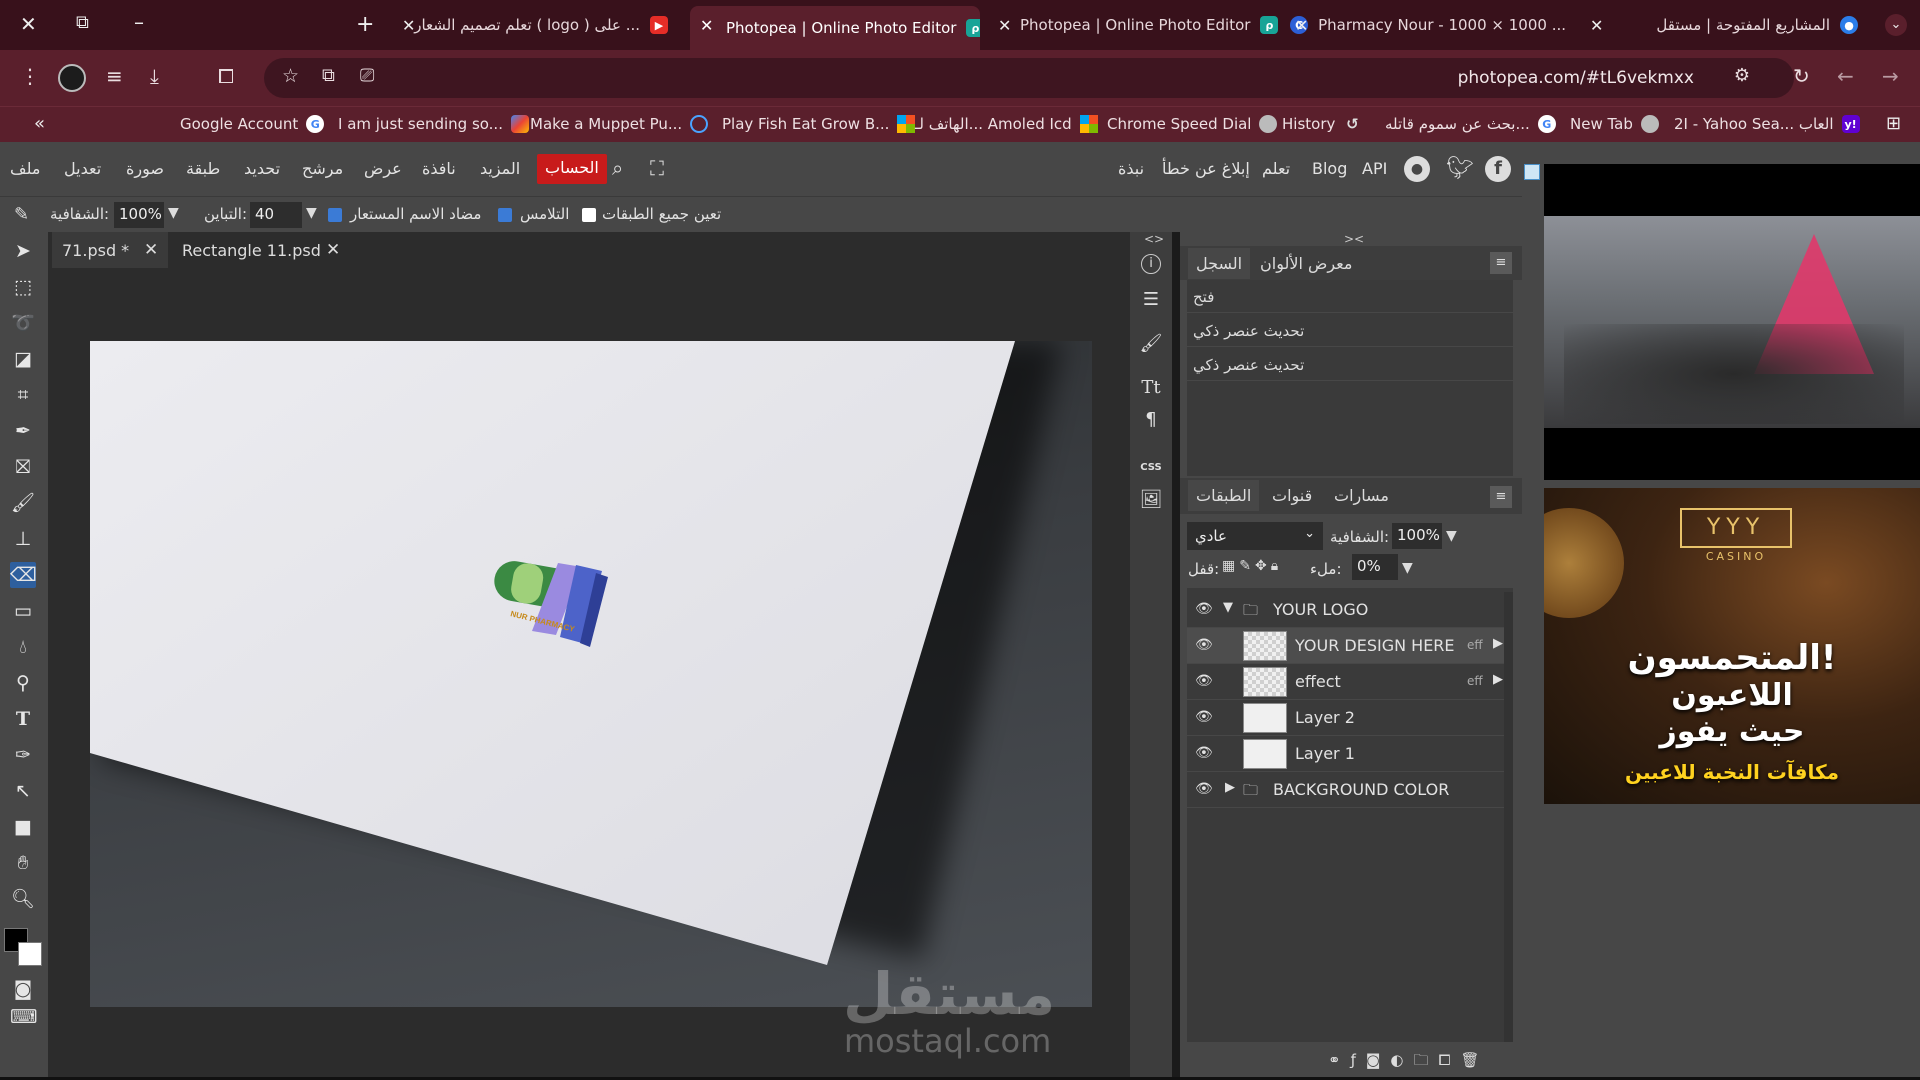  I want to click on ad-choices-icon, so click(1532, 172).